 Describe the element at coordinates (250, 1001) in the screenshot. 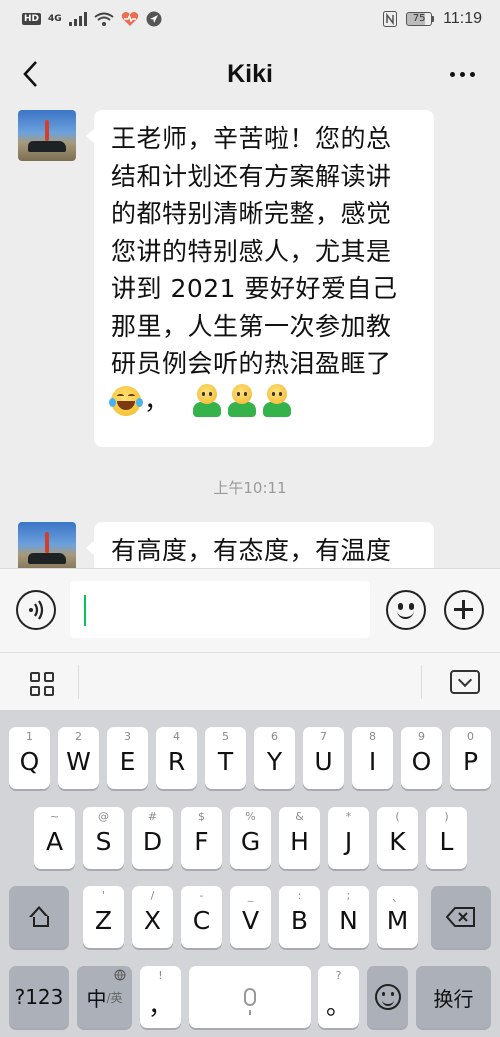

I see `microphone-icon` at that location.